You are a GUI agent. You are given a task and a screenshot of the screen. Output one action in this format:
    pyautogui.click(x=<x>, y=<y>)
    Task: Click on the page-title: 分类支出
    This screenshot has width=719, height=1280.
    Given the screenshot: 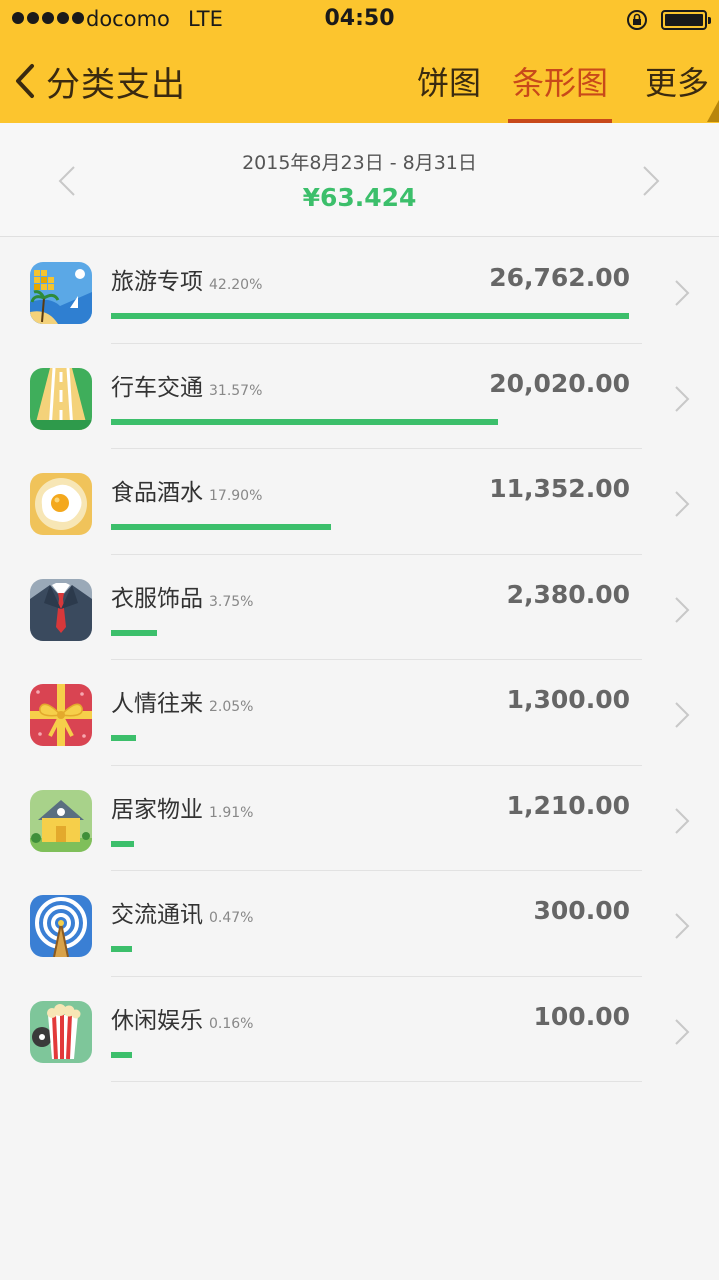 What is the action you would take?
    pyautogui.click(x=116, y=84)
    